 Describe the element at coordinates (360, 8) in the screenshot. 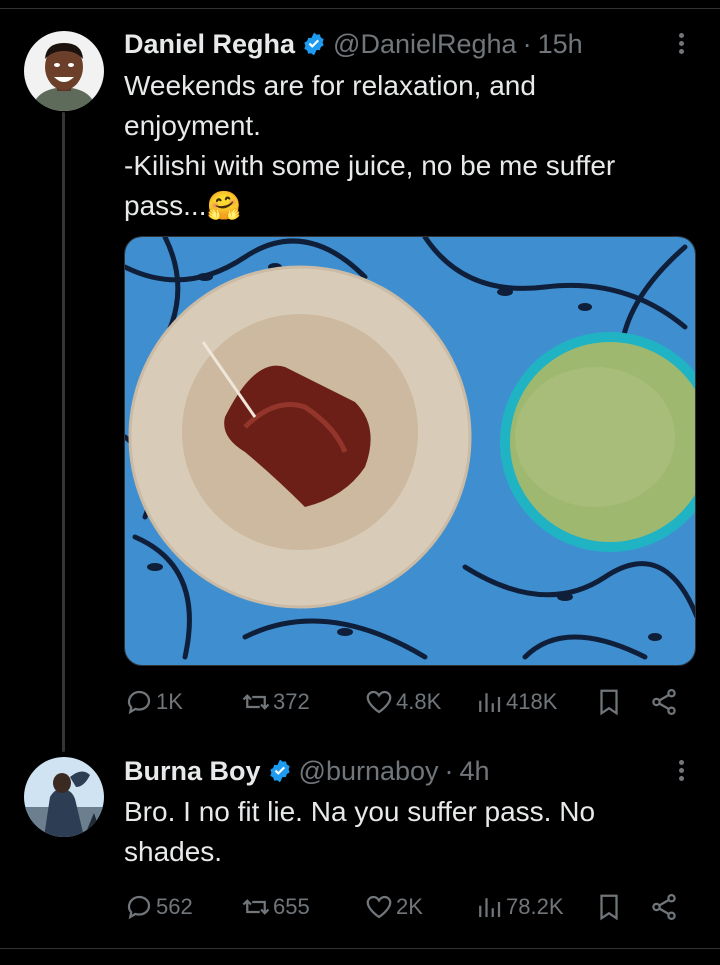

I see `top-divider` at that location.